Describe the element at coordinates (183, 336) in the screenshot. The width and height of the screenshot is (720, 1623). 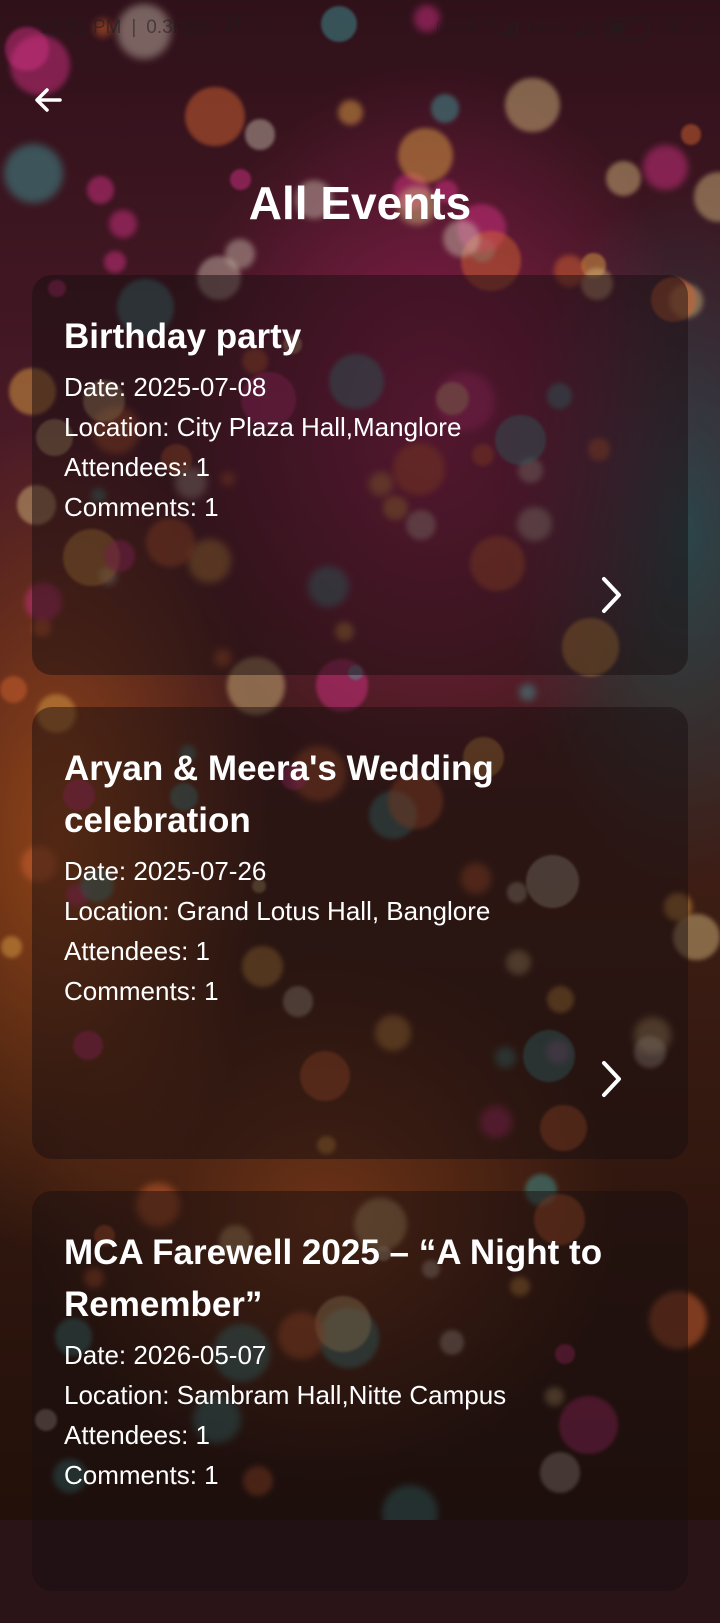
I see `event-title: Birthday party` at that location.